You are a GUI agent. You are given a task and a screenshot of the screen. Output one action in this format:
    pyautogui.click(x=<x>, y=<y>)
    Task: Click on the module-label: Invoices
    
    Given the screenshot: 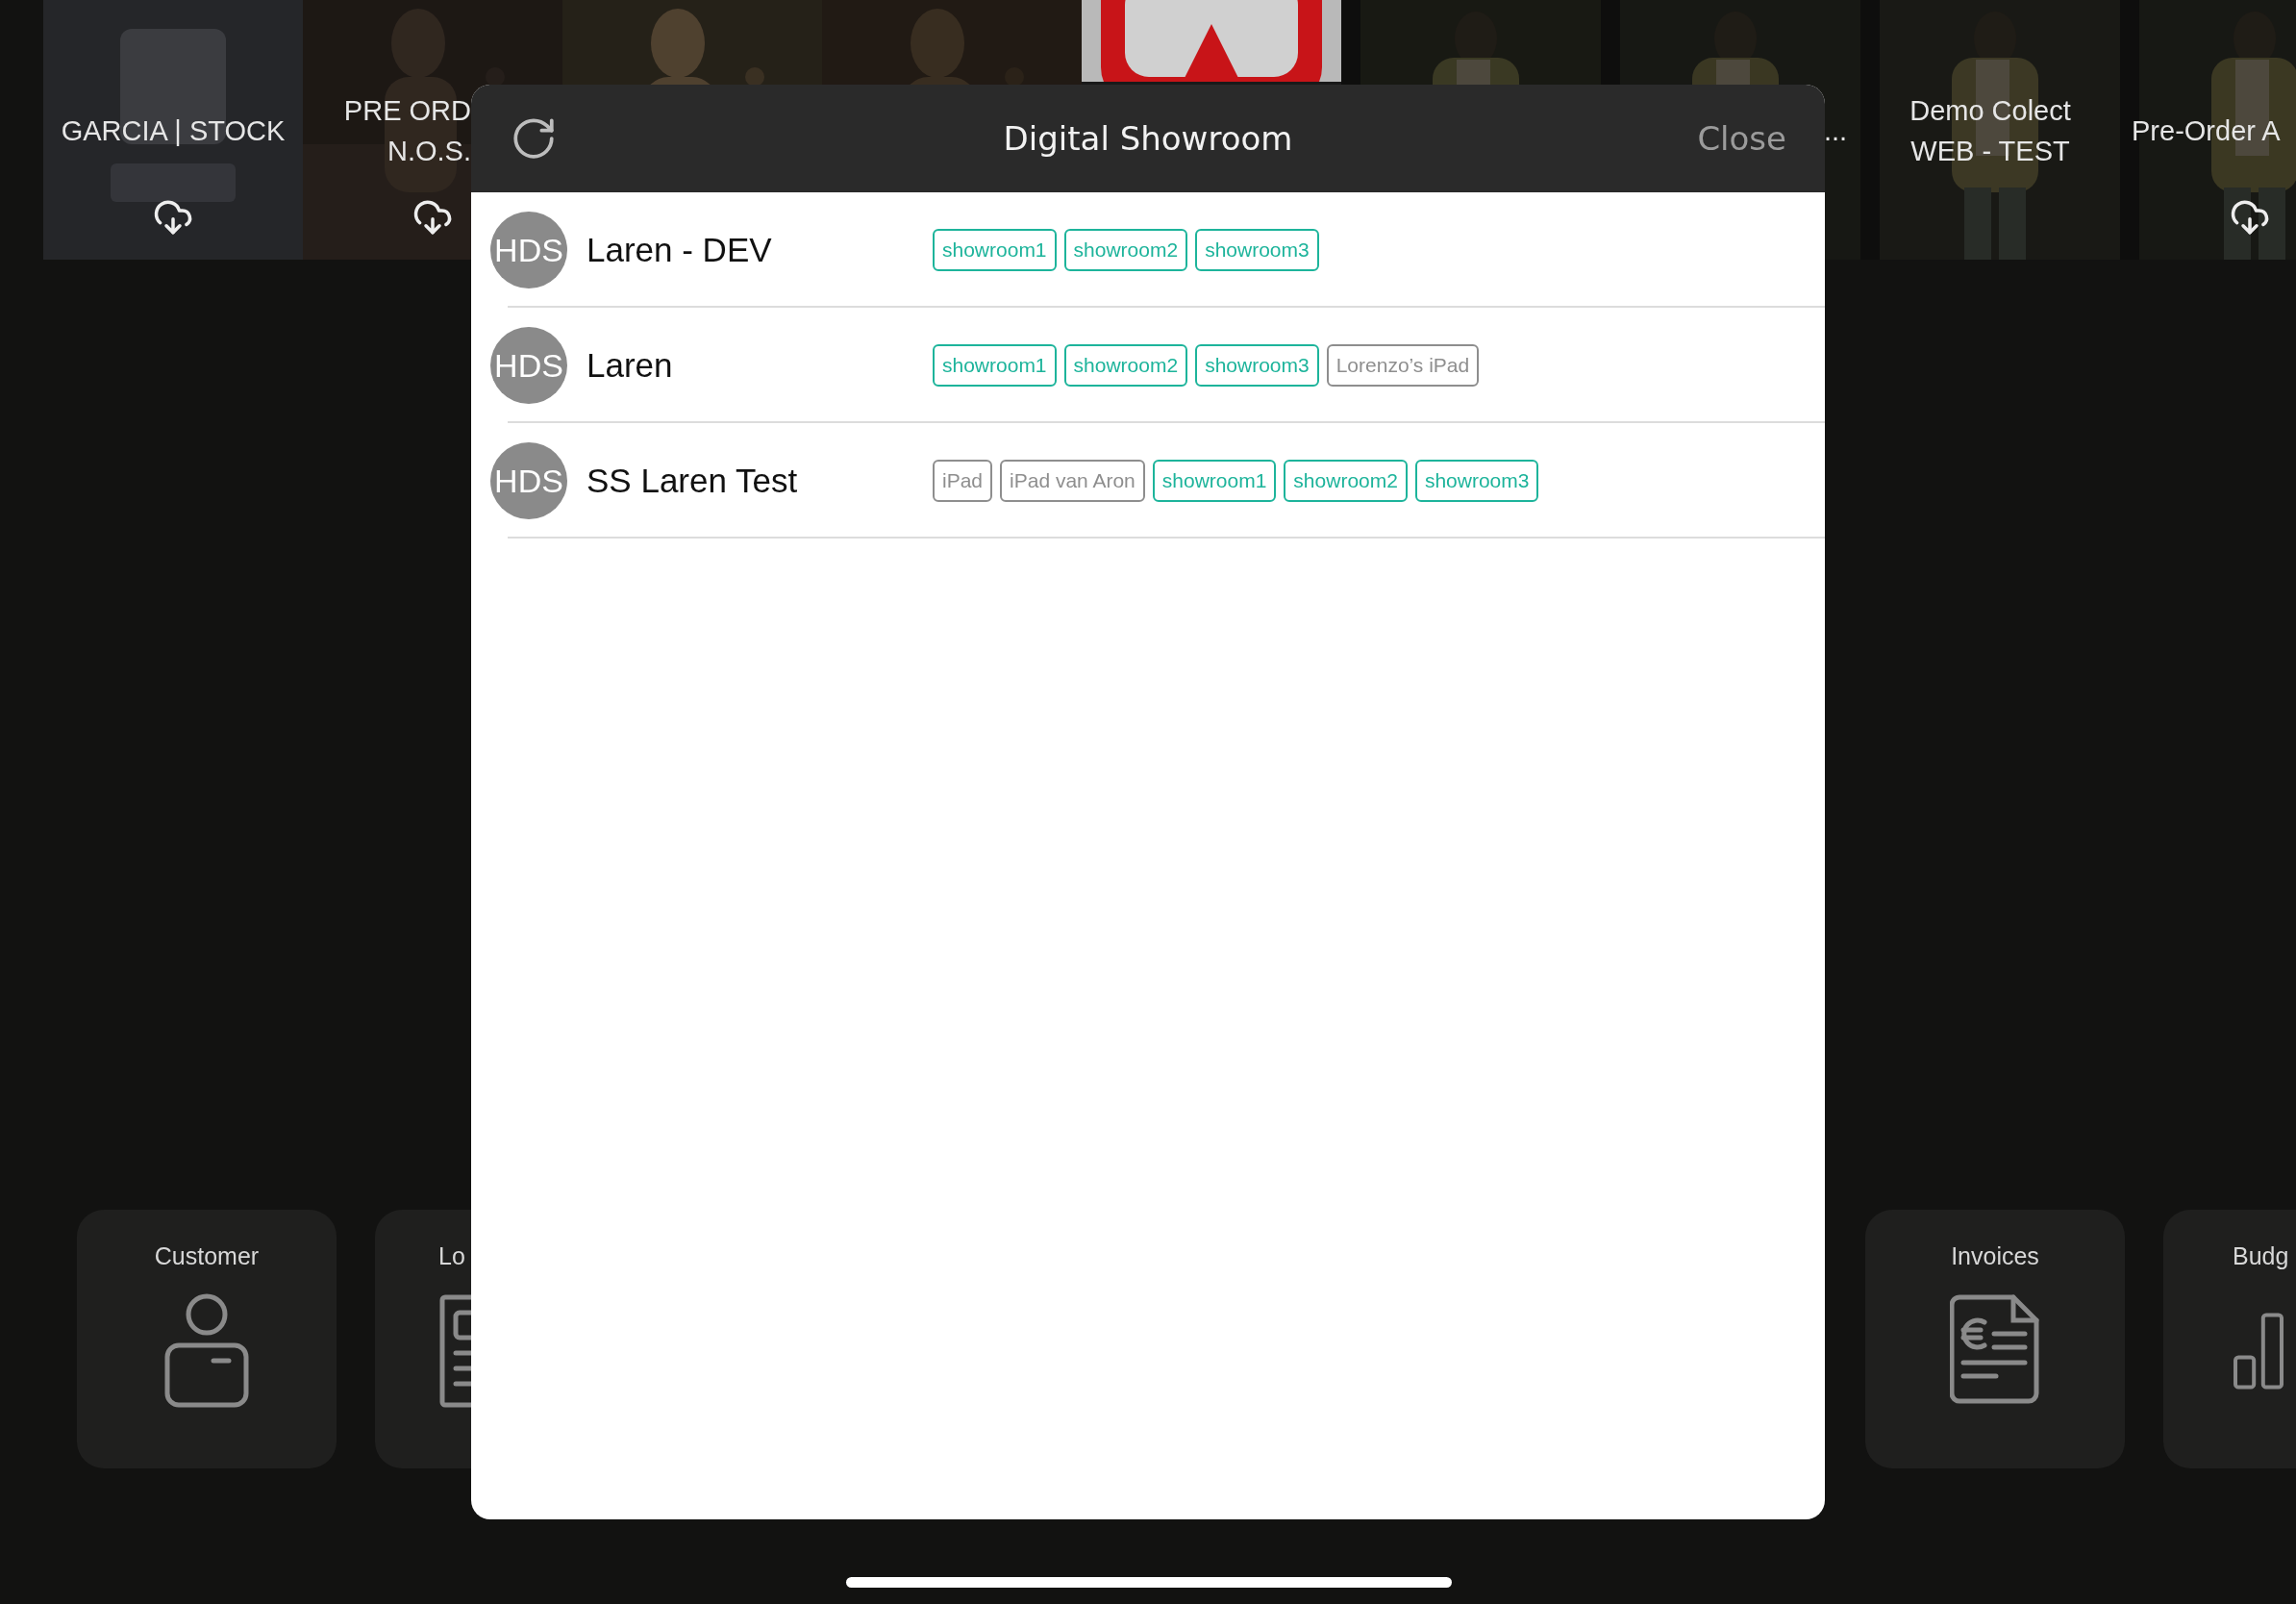 What is the action you would take?
    pyautogui.click(x=1995, y=1256)
    